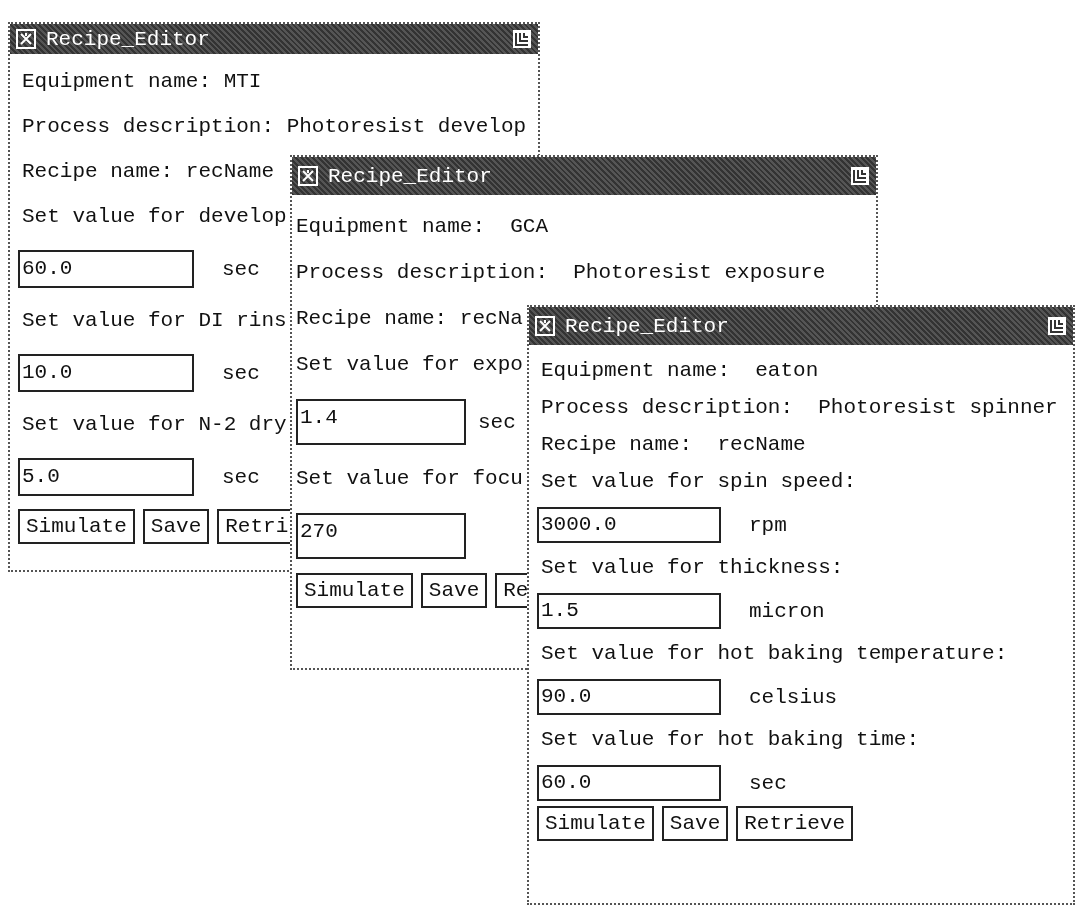  I want to click on unit-label: micron, so click(787, 611).